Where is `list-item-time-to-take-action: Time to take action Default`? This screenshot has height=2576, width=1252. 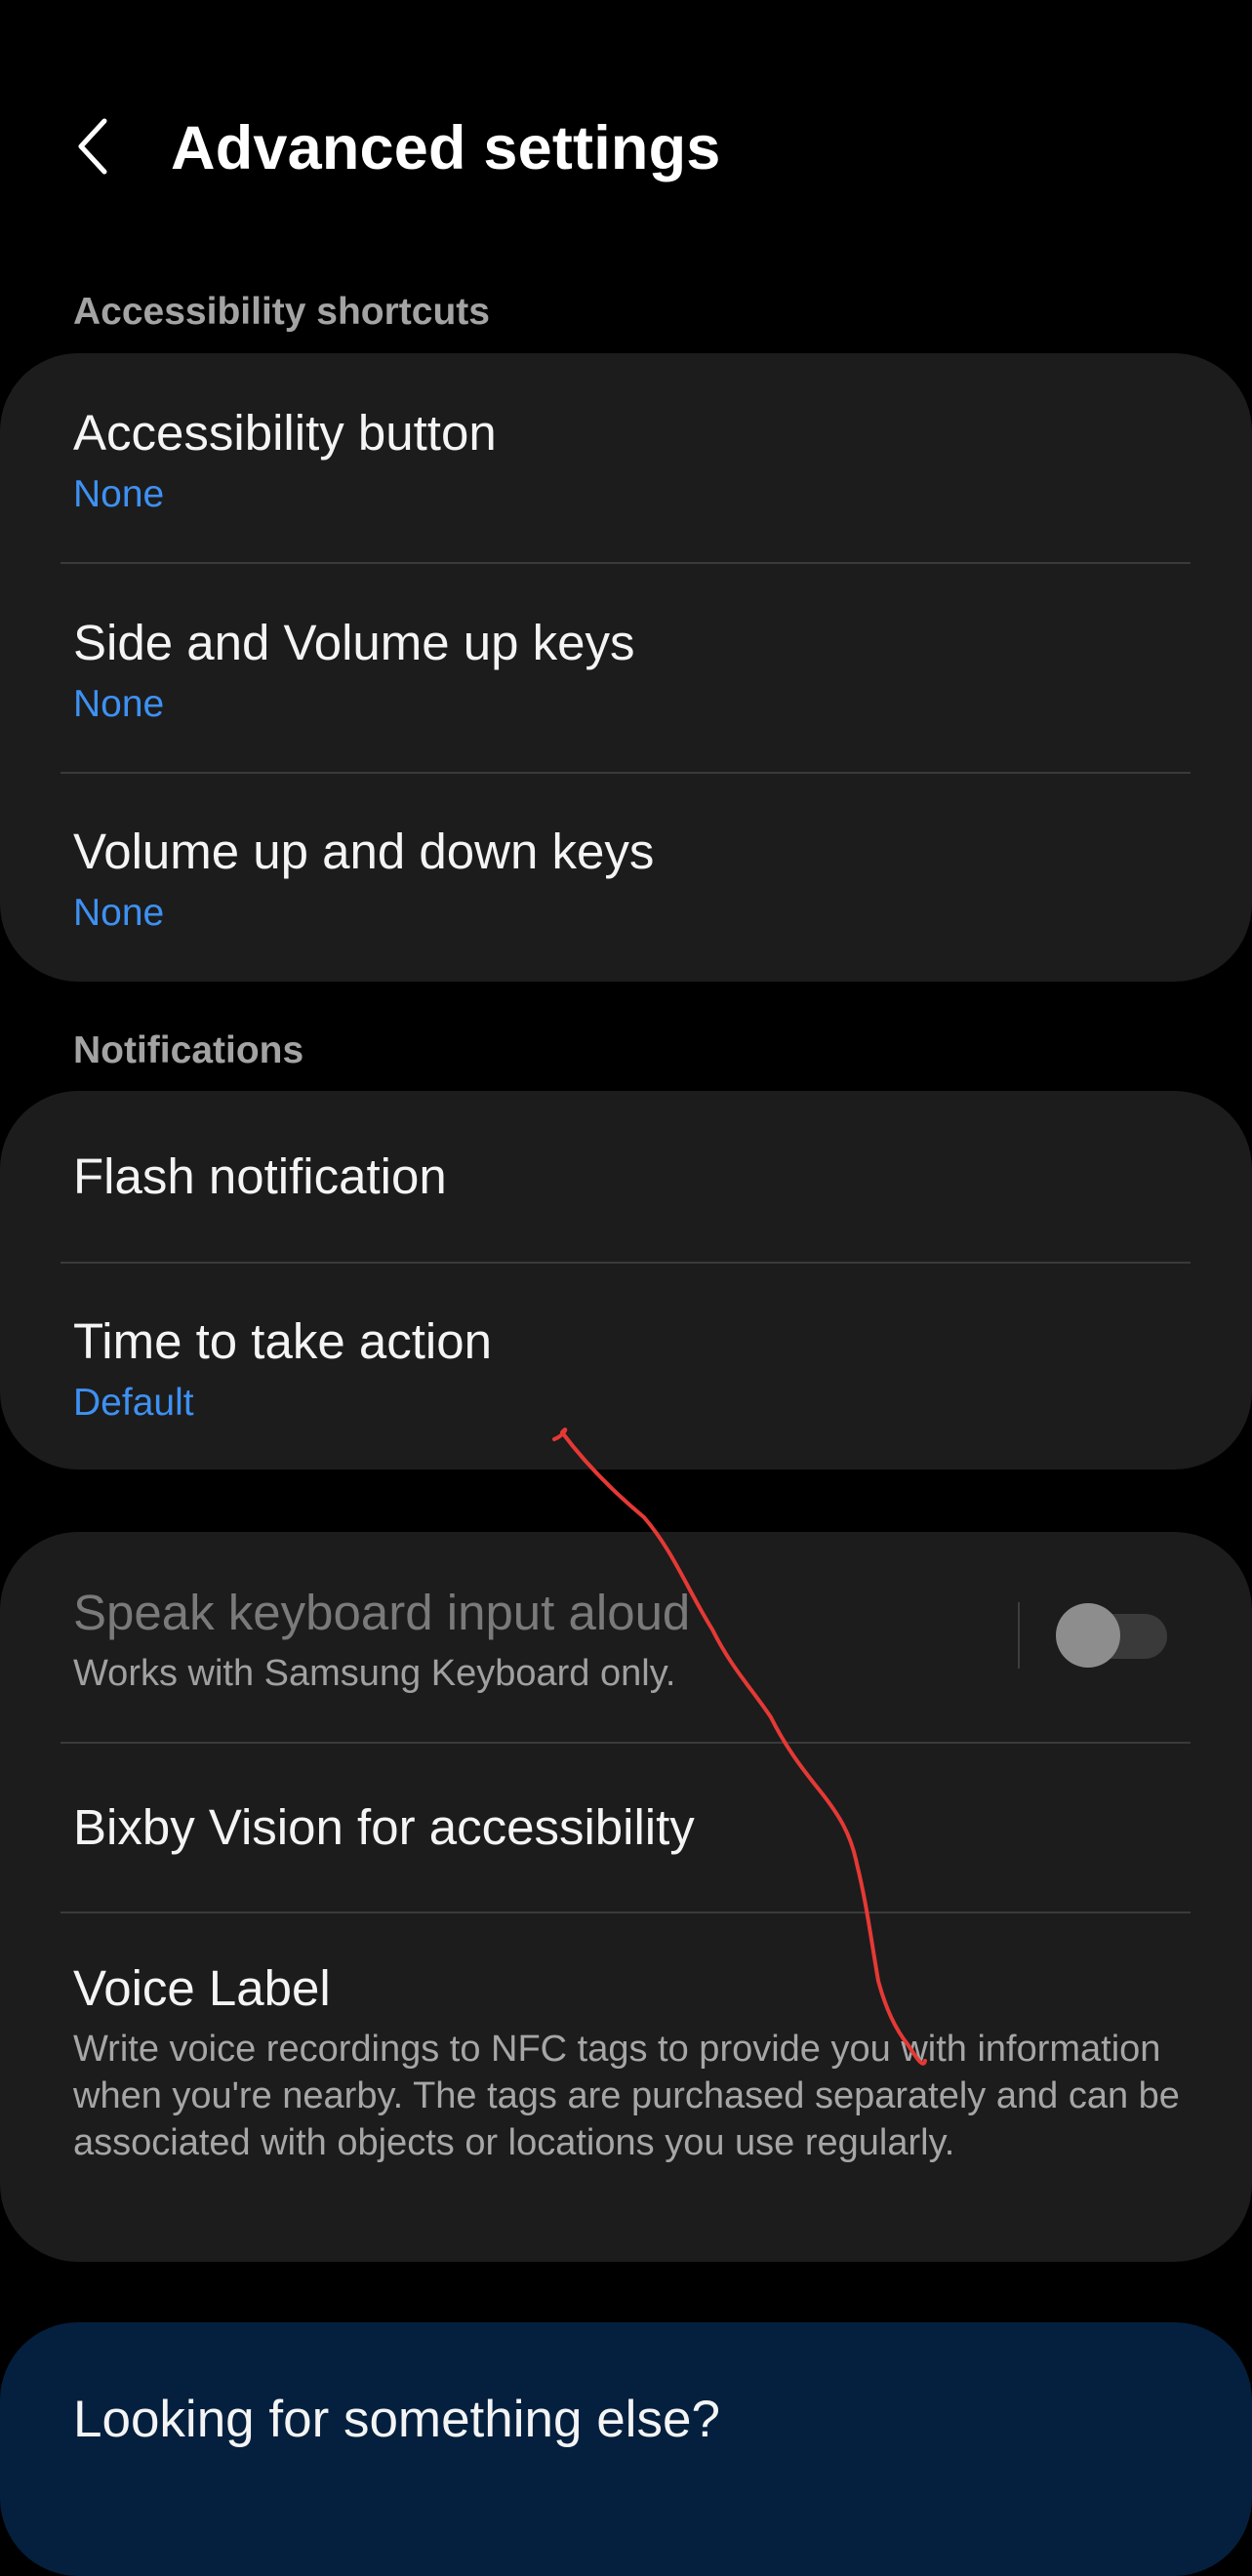 list-item-time-to-take-action: Time to take action Default is located at coordinates (626, 1366).